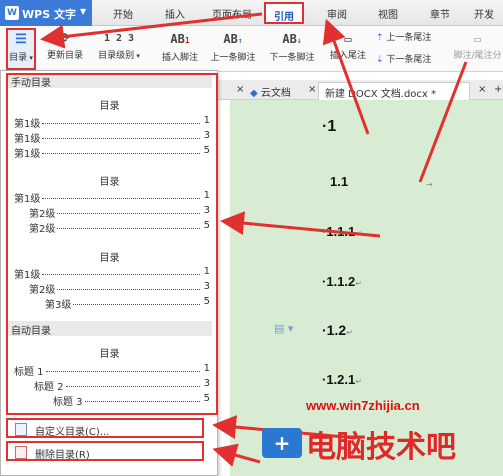  Describe the element at coordinates (363, 405) in the screenshot. I see `watermark-url: www.win7zhijia.cn` at that location.